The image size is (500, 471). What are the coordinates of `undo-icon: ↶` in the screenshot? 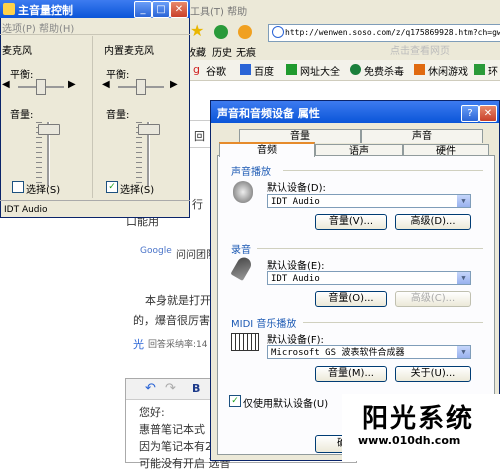 It's located at (150, 388).